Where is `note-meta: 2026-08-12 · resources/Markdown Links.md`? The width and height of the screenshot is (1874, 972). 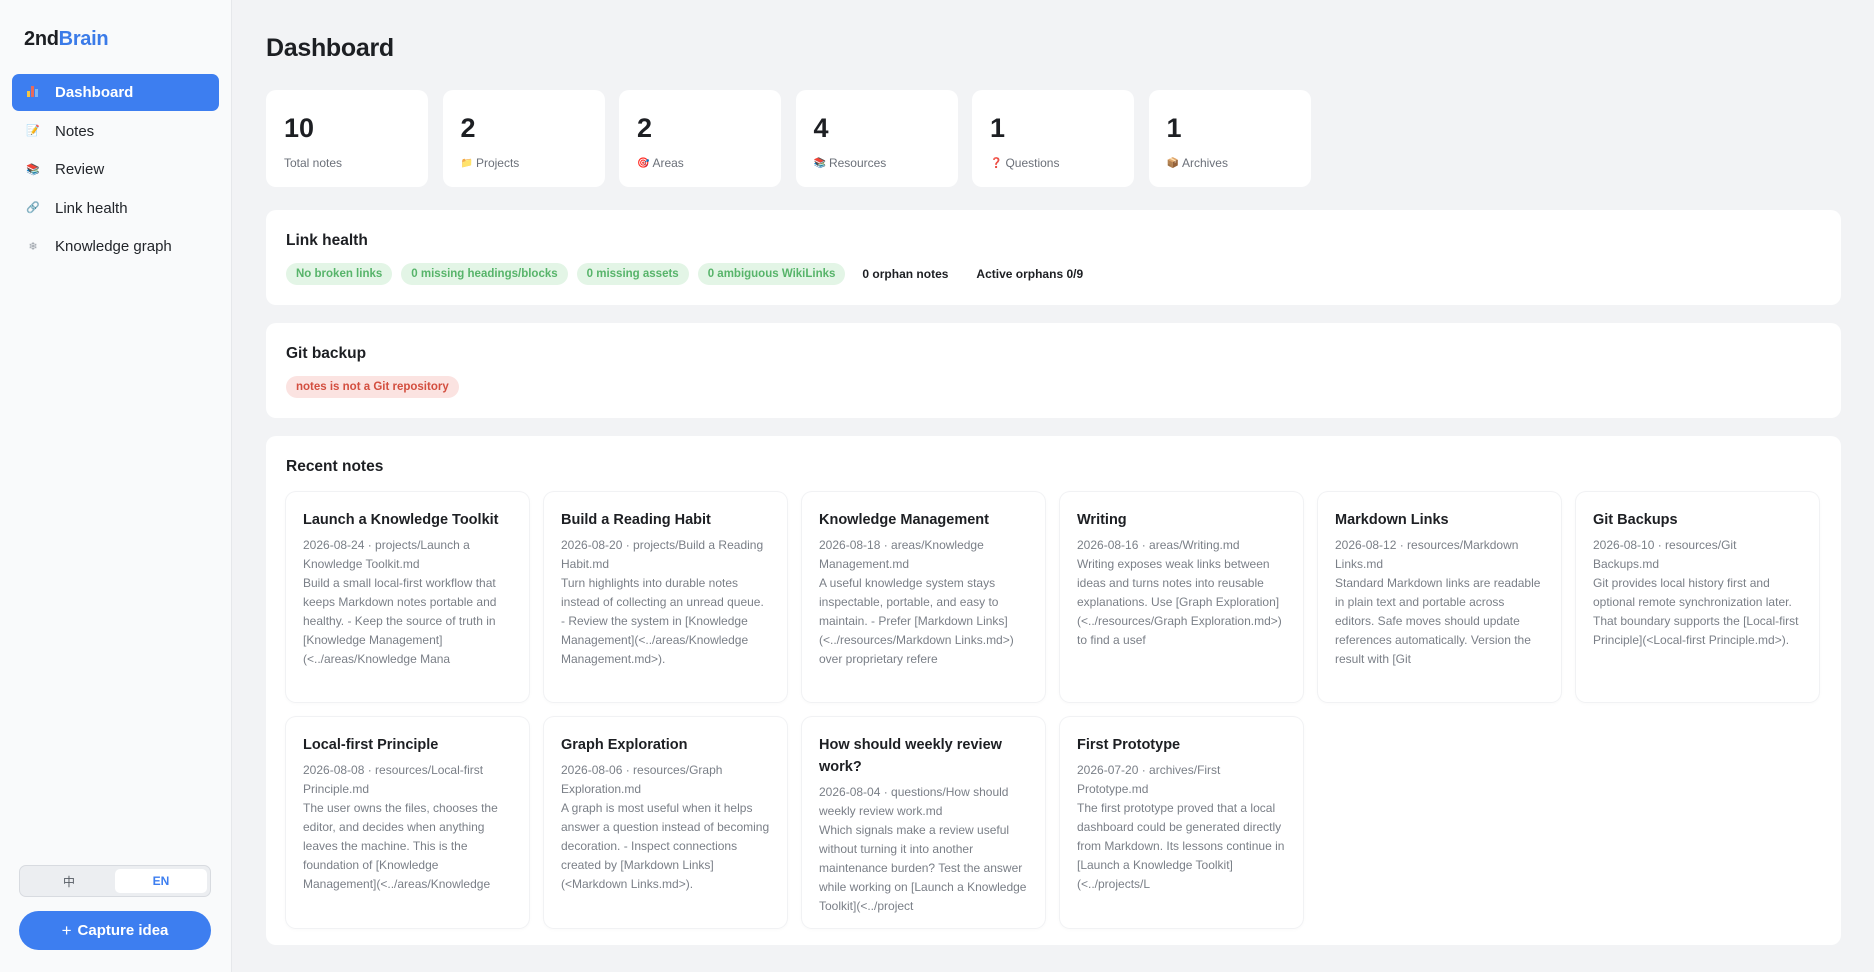 note-meta: 2026-08-12 · resources/Markdown Links.md is located at coordinates (1427, 554).